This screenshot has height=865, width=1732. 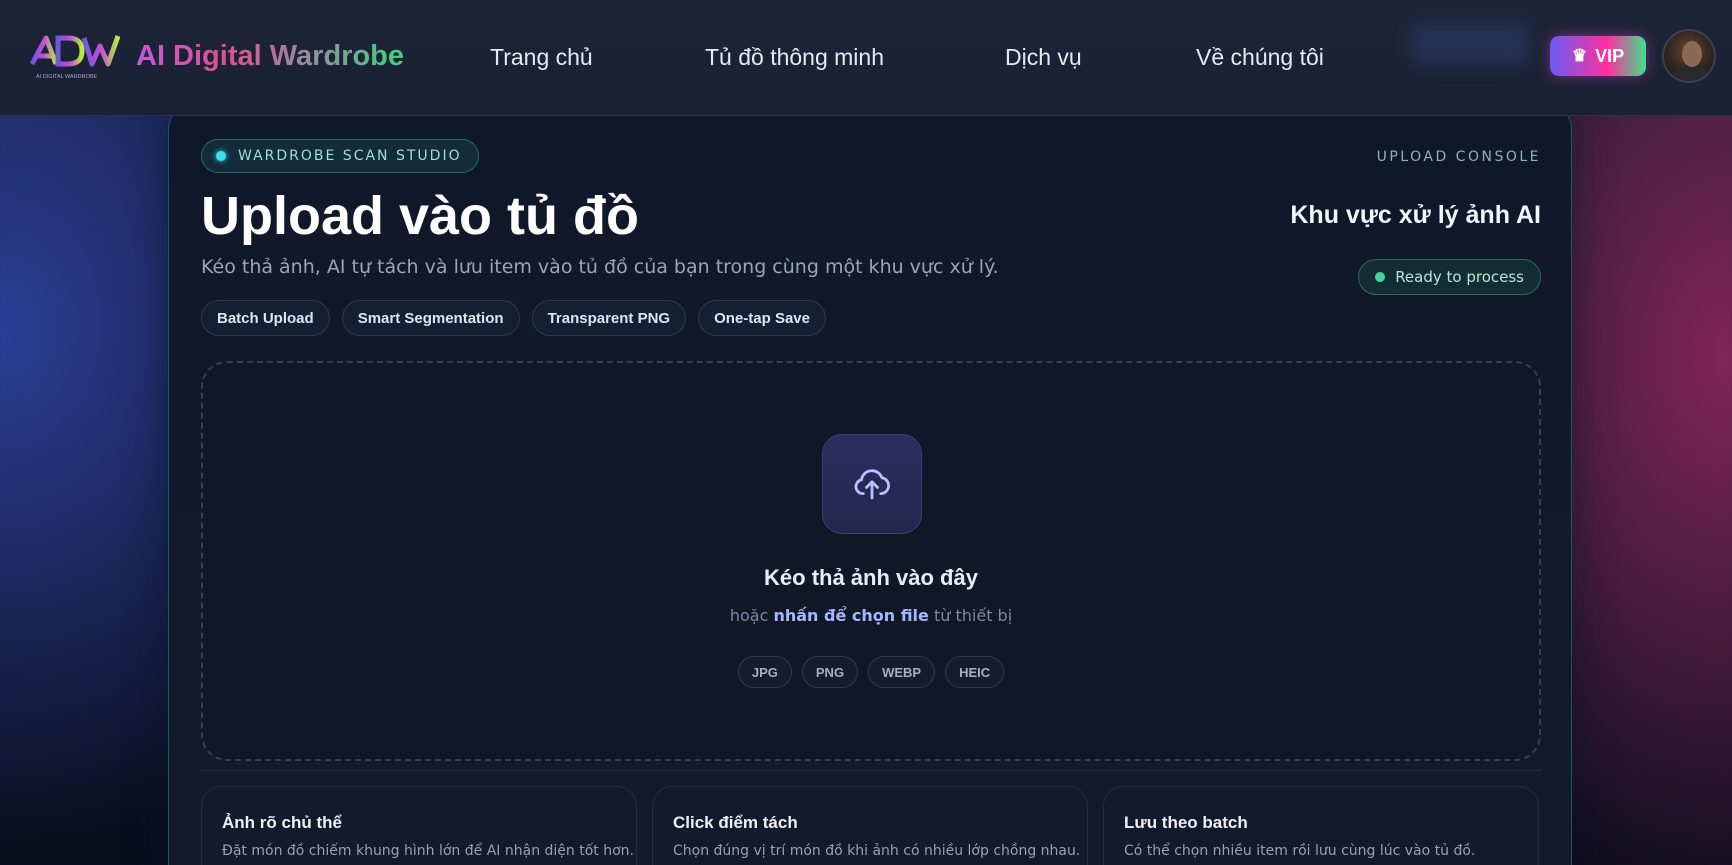 I want to click on choose-file-link: nhấn để chọn file, so click(x=850, y=615).